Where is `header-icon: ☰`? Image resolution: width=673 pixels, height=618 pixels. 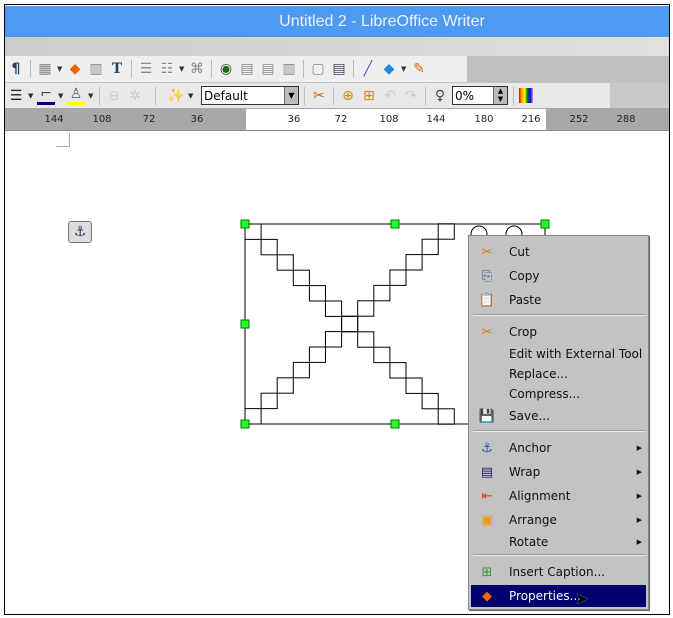
header-icon: ☰ is located at coordinates (146, 69).